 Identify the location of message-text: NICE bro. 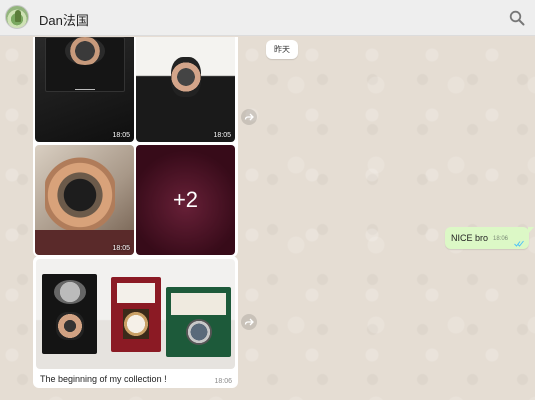
(470, 238).